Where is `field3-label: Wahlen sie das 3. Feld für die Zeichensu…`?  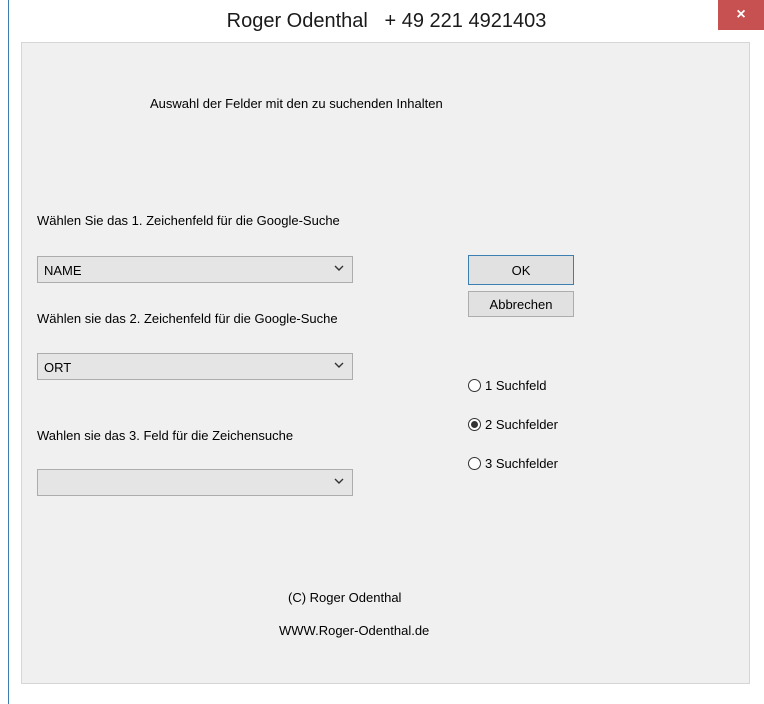 field3-label: Wahlen sie das 3. Feld für die Zeichensu… is located at coordinates (165, 435).